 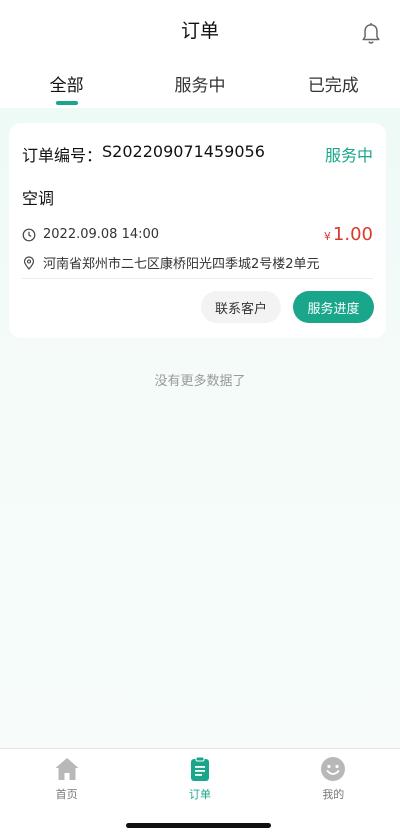 I want to click on service-address: 河南省郑州市二七区康桥阳光四季城2号楼2单元, so click(x=171, y=262).